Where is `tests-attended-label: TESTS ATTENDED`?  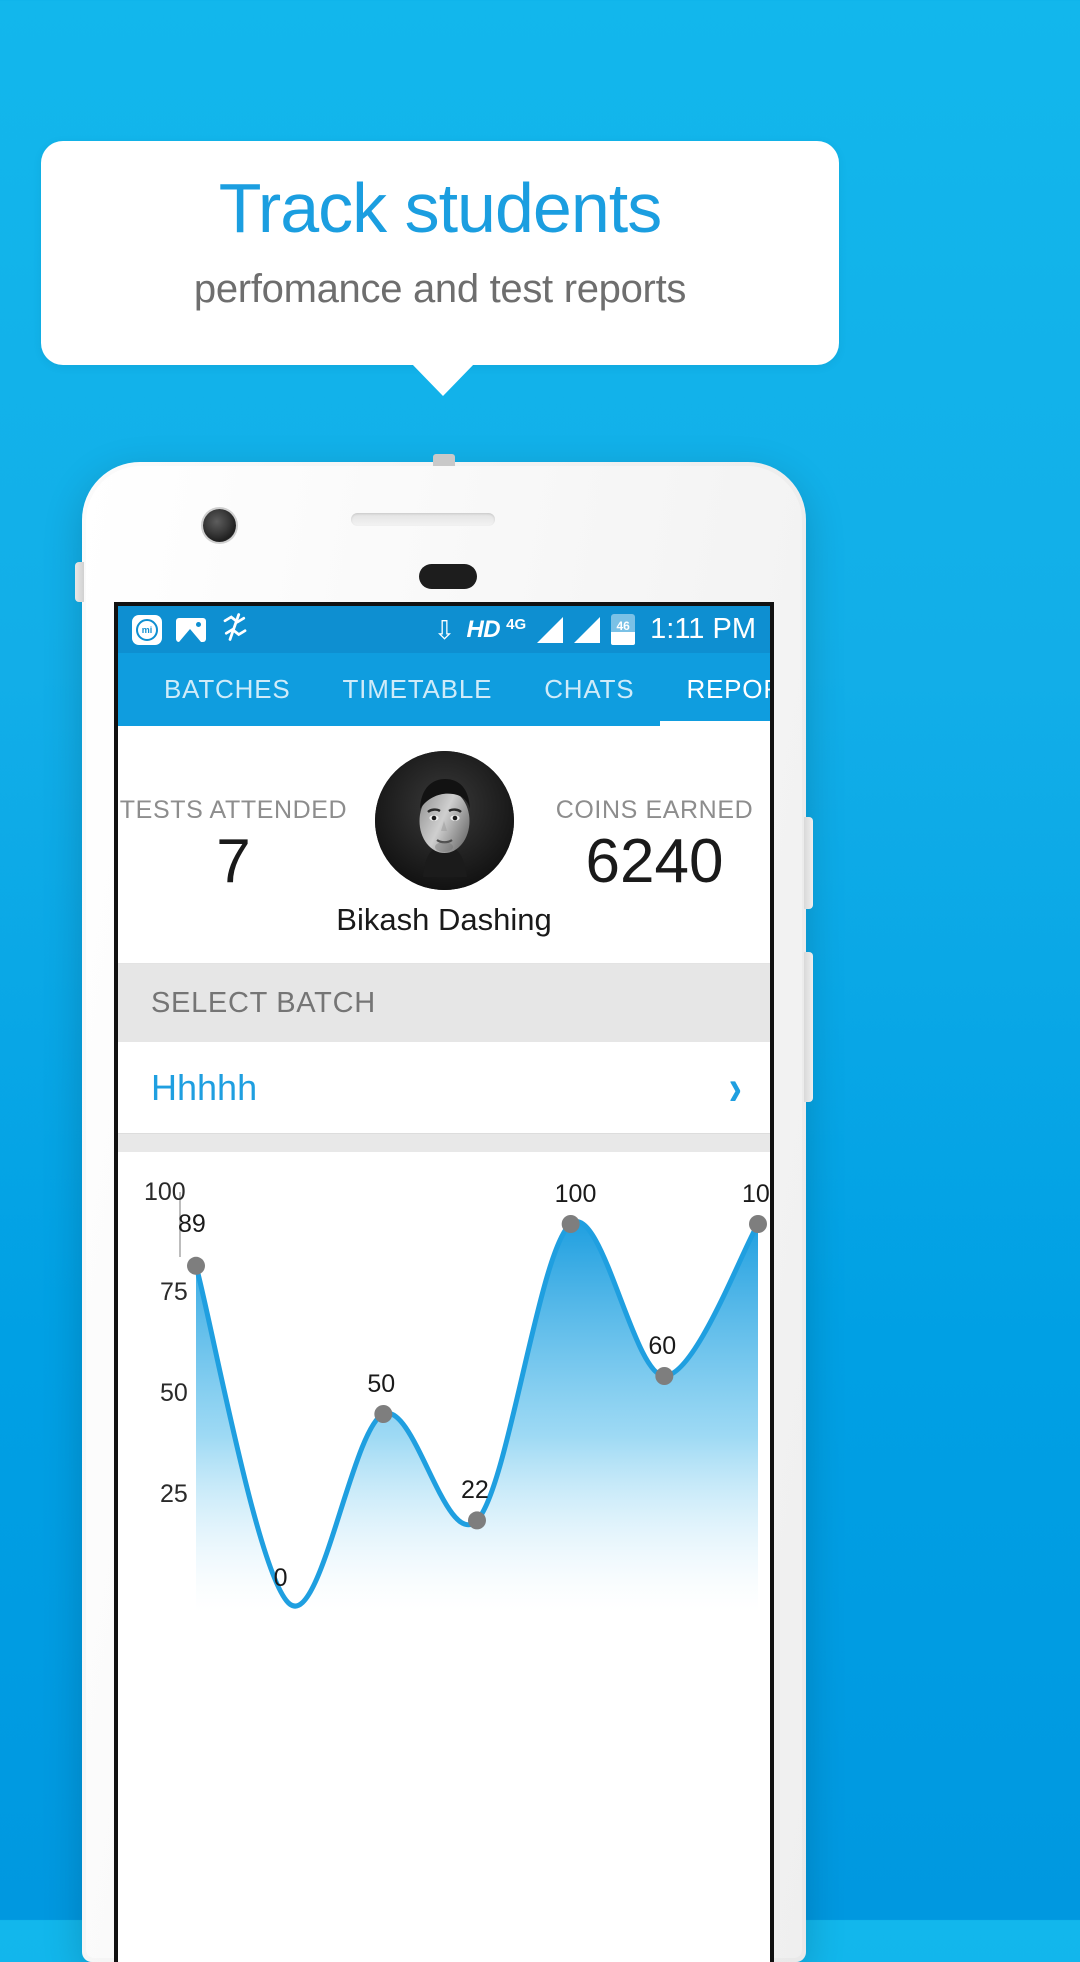
tests-attended-label: TESTS ATTENDED is located at coordinates (233, 810).